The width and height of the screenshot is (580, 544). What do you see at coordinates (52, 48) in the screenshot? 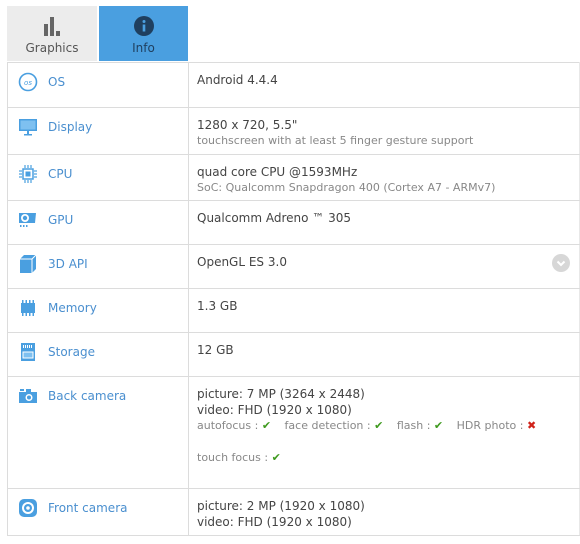
I see `tab-label: Graphics` at bounding box center [52, 48].